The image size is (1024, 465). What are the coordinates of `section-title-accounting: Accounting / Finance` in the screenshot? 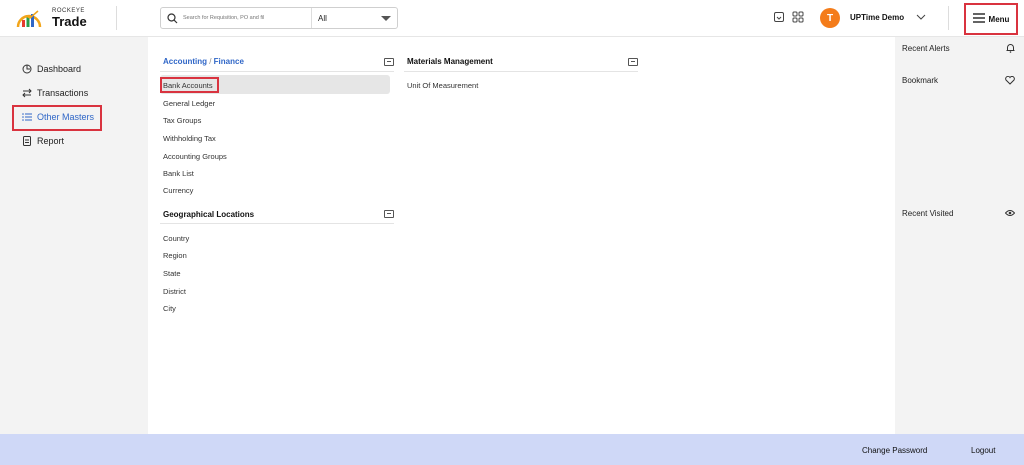 It's located at (203, 61).